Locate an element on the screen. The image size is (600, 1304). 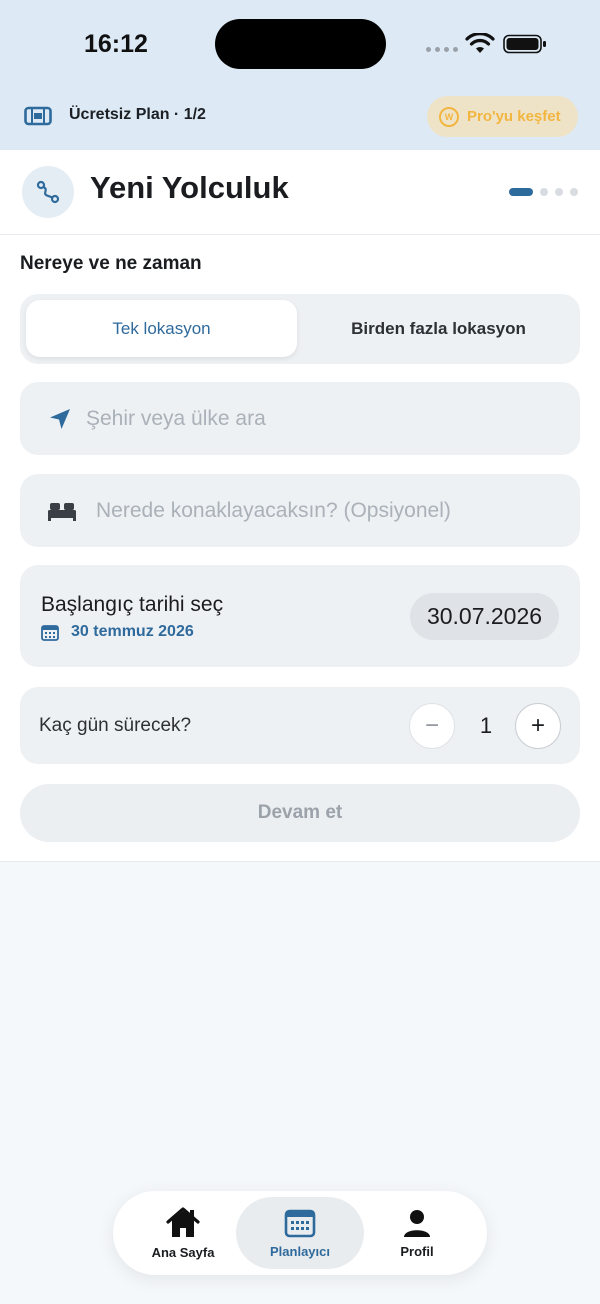
route-icon is located at coordinates (48, 192).